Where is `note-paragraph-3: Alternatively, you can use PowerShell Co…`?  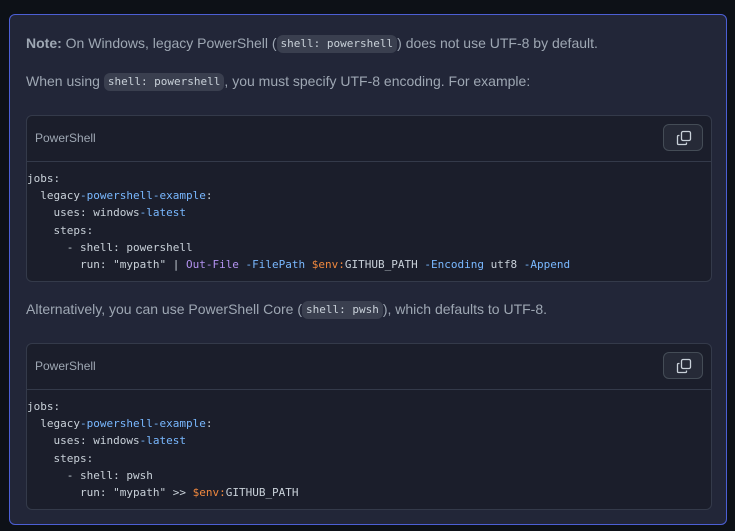
note-paragraph-3: Alternatively, you can use PowerShell Co… is located at coordinates (287, 310).